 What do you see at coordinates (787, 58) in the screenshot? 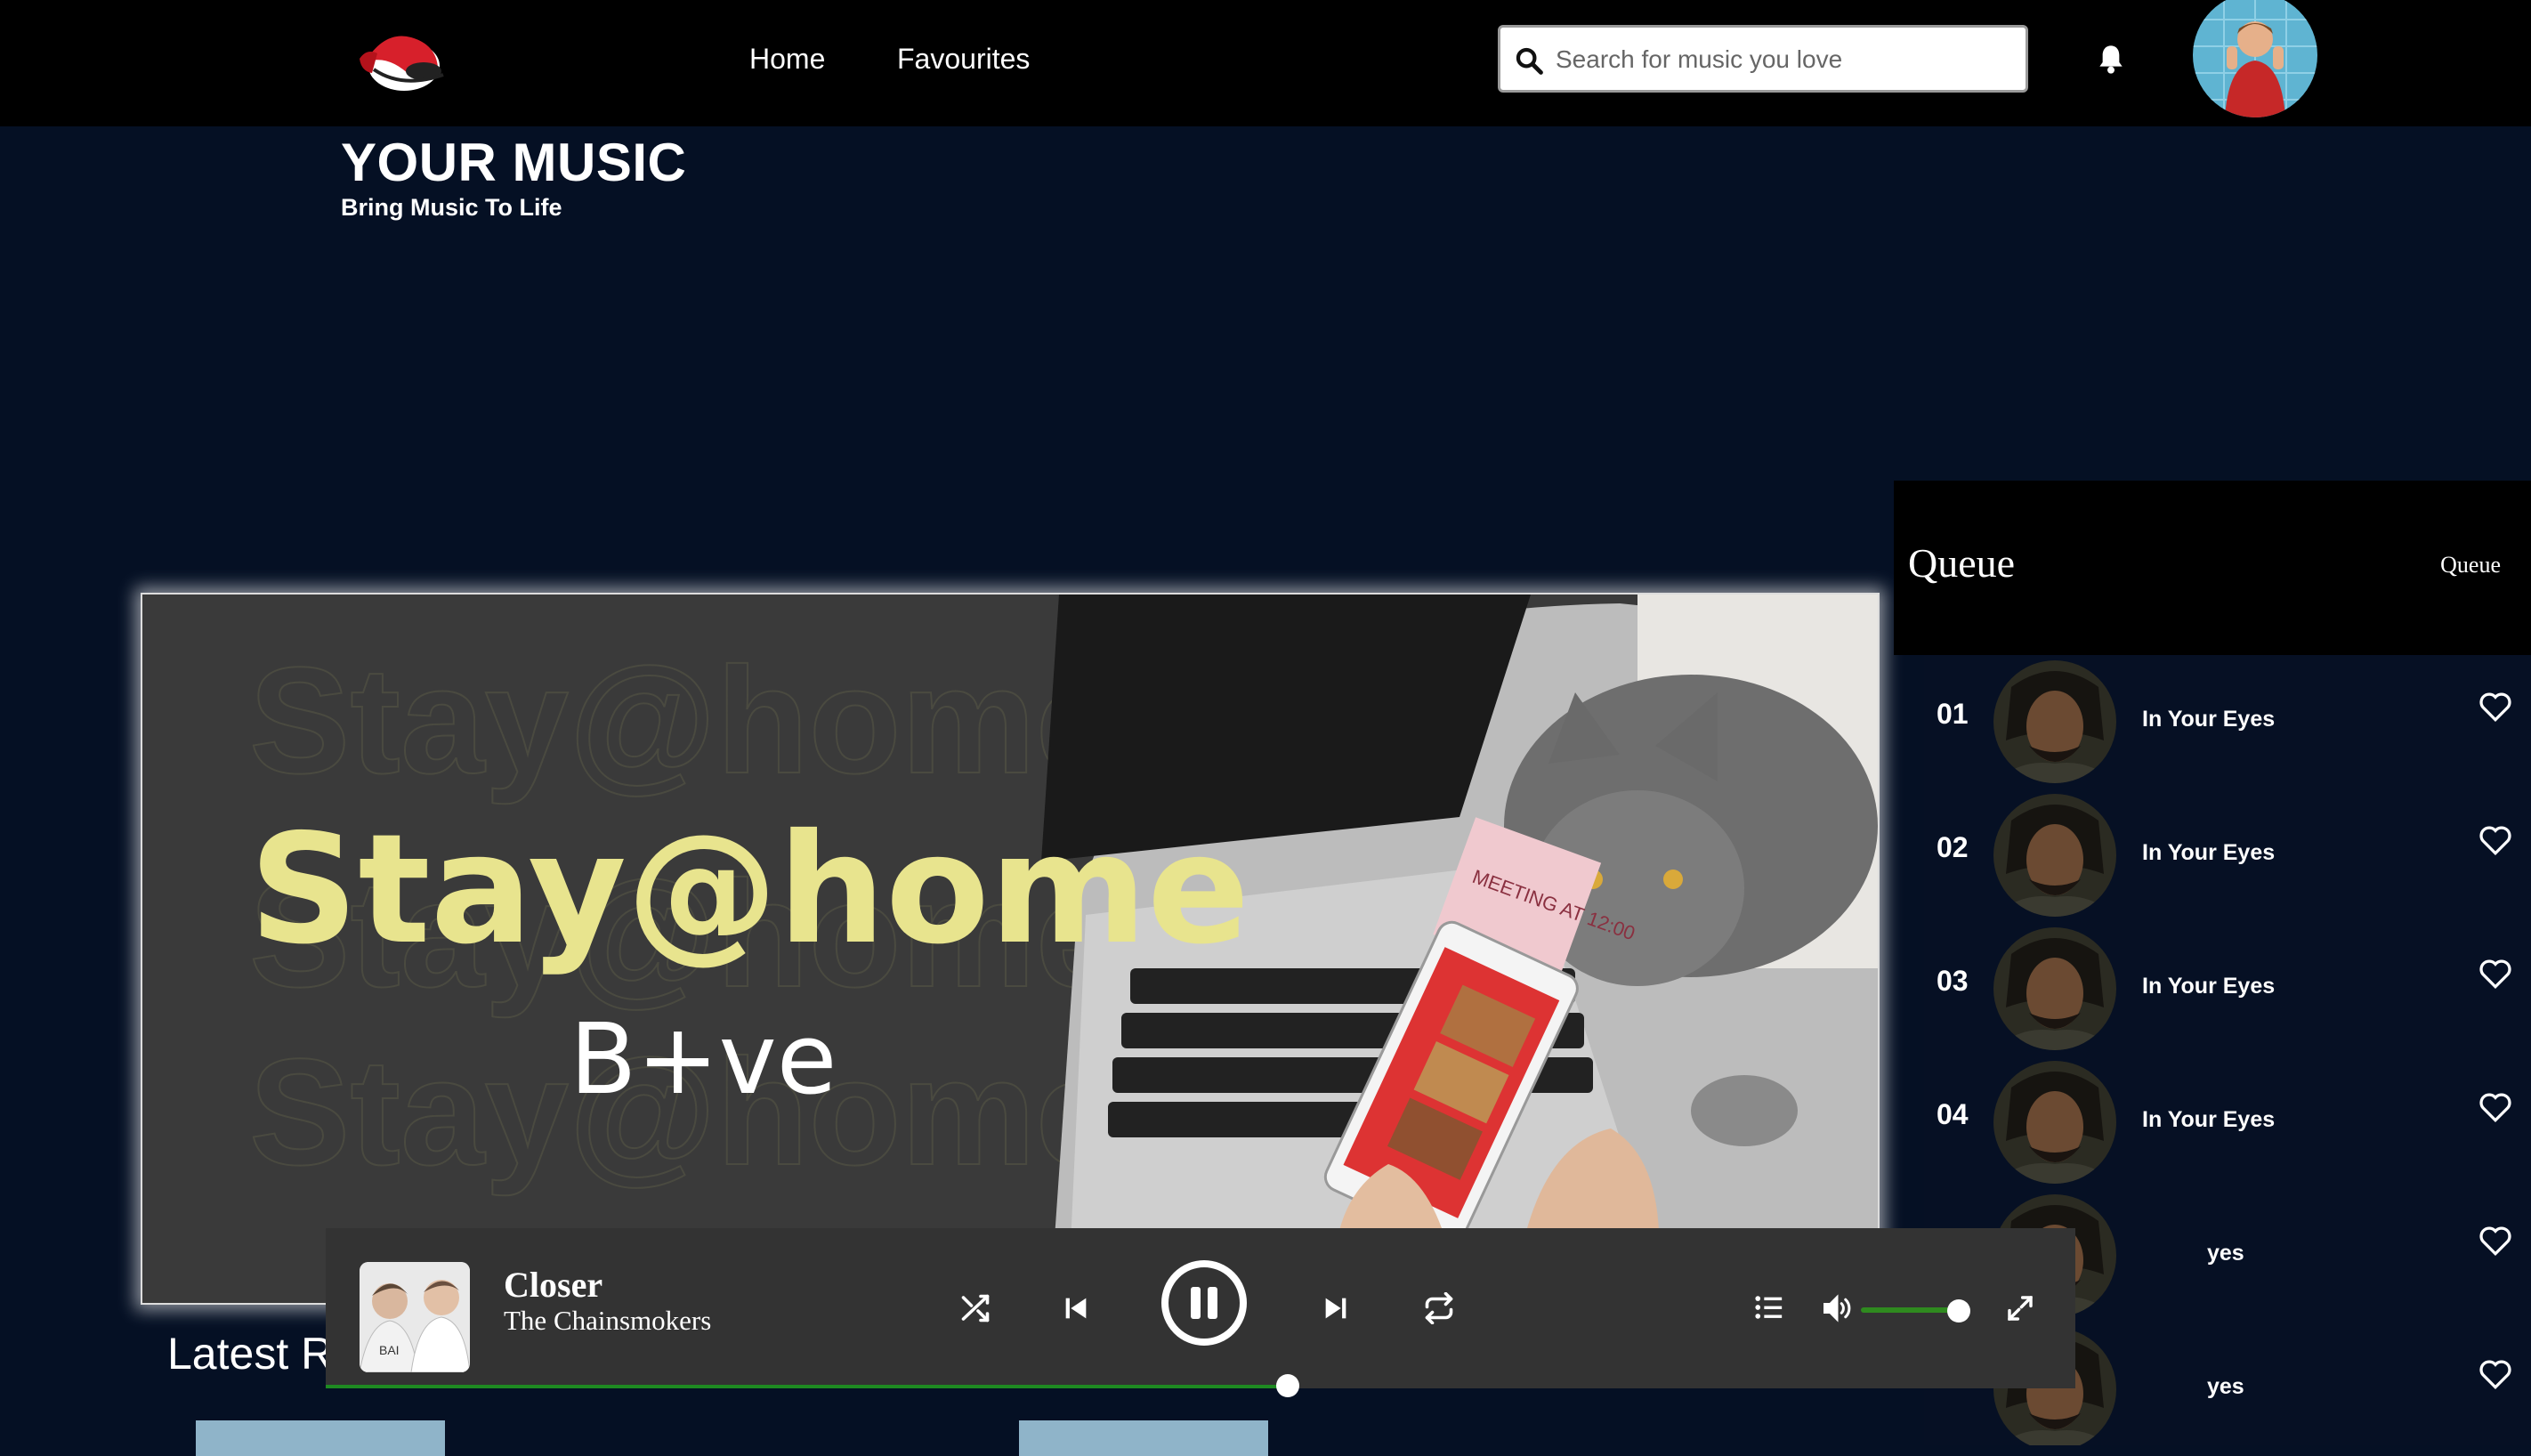
I see `nav-home-link: Home` at bounding box center [787, 58].